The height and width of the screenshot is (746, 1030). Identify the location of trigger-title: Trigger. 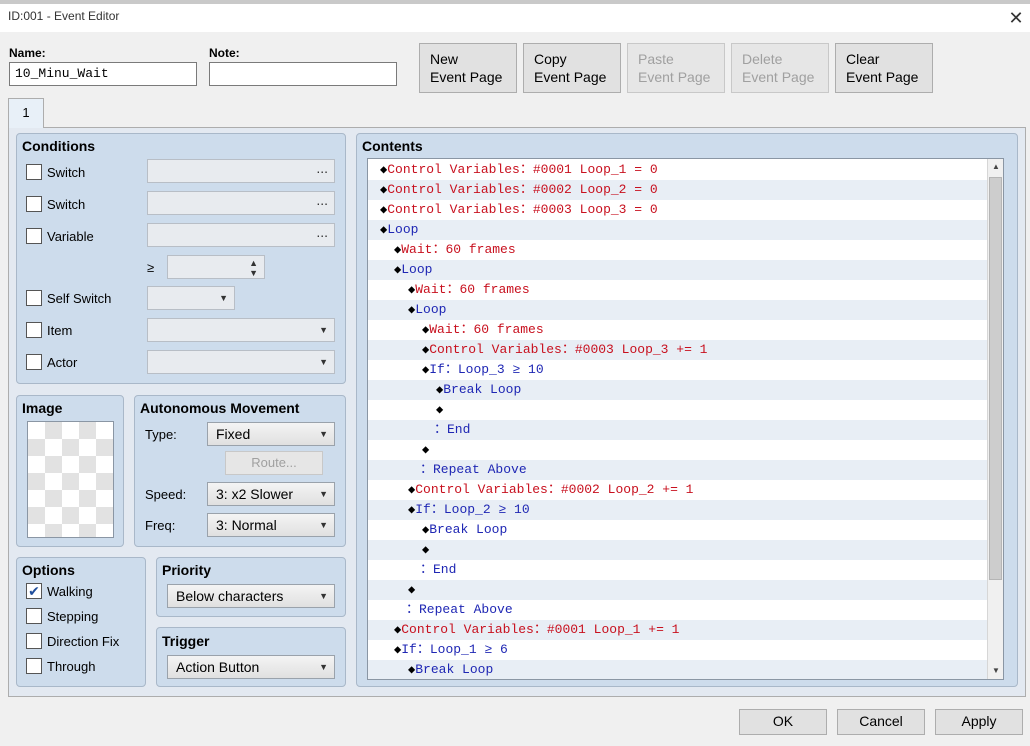
(186, 641).